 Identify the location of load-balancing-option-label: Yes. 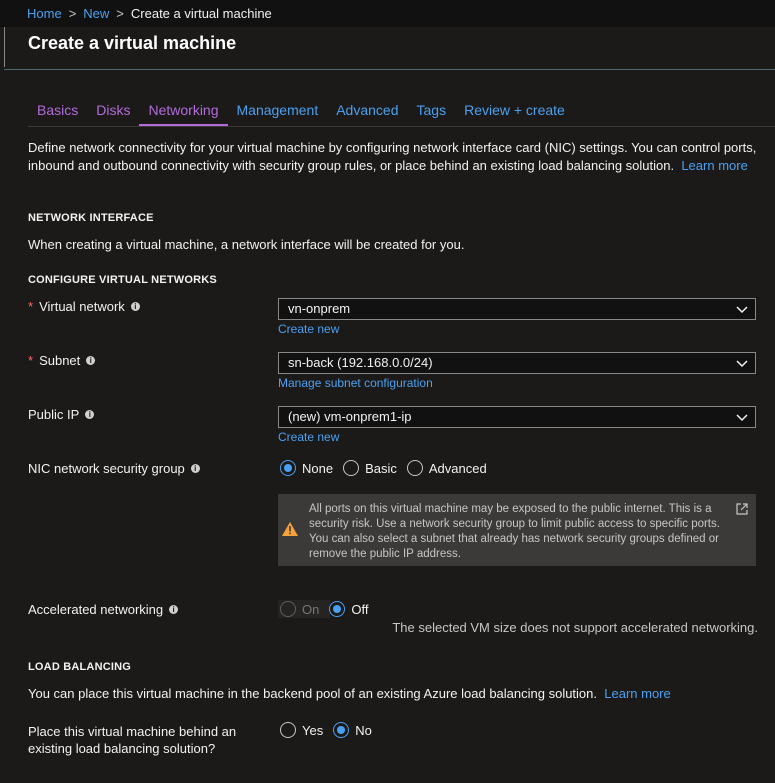
(313, 730).